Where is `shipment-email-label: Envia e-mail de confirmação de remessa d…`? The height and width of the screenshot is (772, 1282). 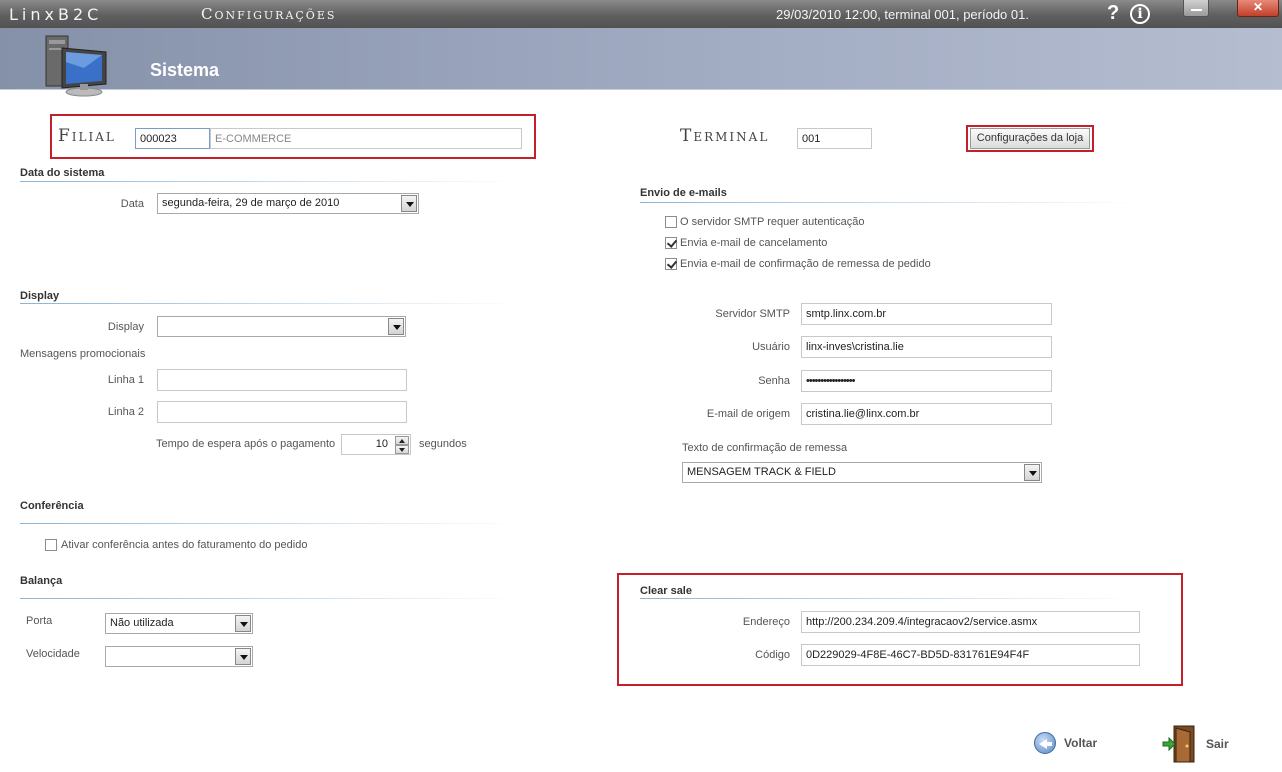
shipment-email-label: Envia e-mail de confirmação de remessa d… is located at coordinates (805, 264).